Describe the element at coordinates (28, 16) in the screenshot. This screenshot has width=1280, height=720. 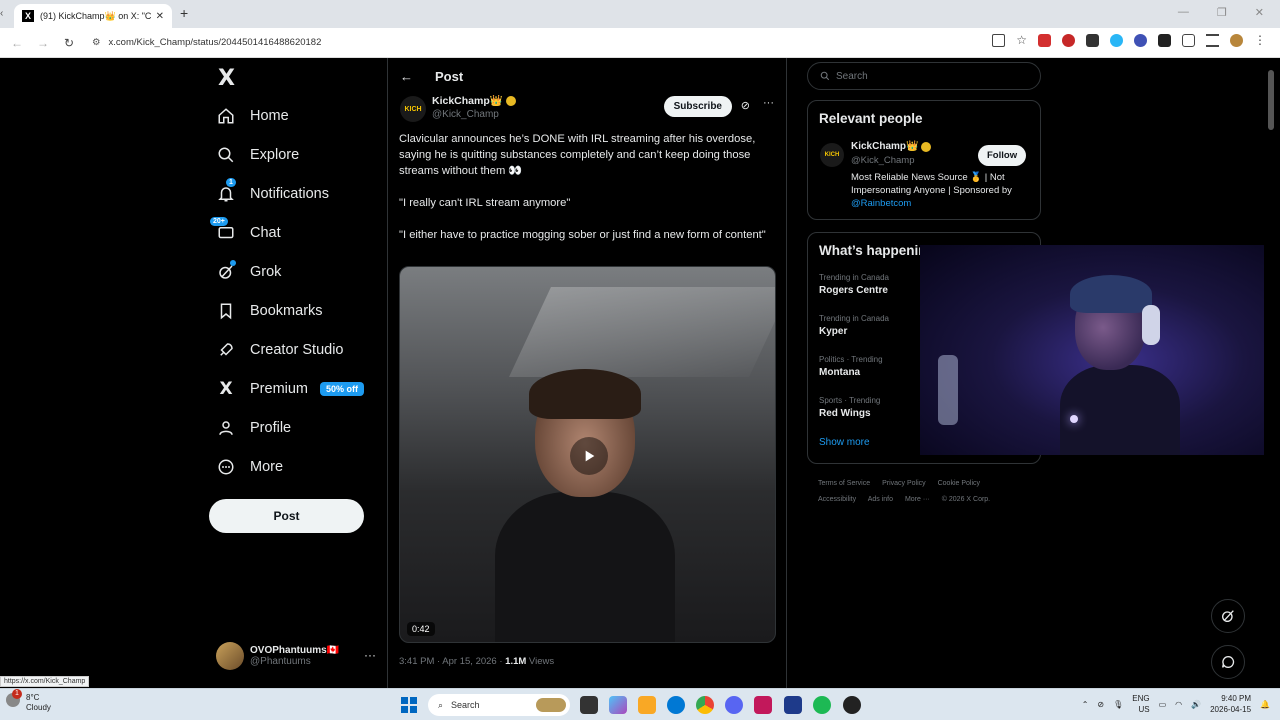
I see `x-favicon-icon: X` at that location.